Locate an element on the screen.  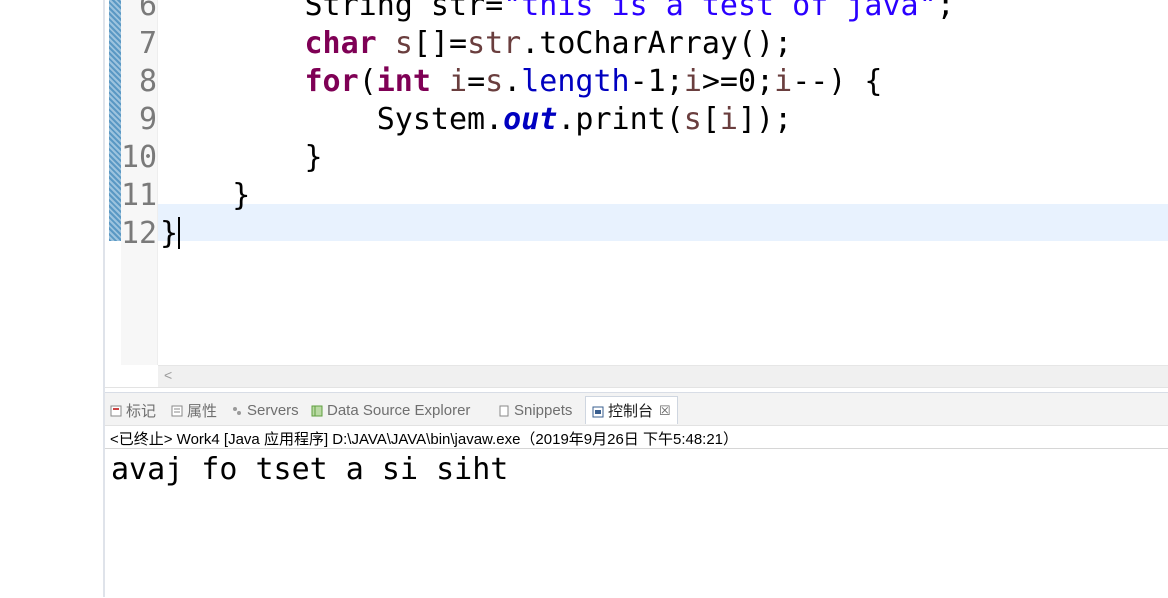
view-tab-snippets: Snippets is located at coordinates (535, 410).